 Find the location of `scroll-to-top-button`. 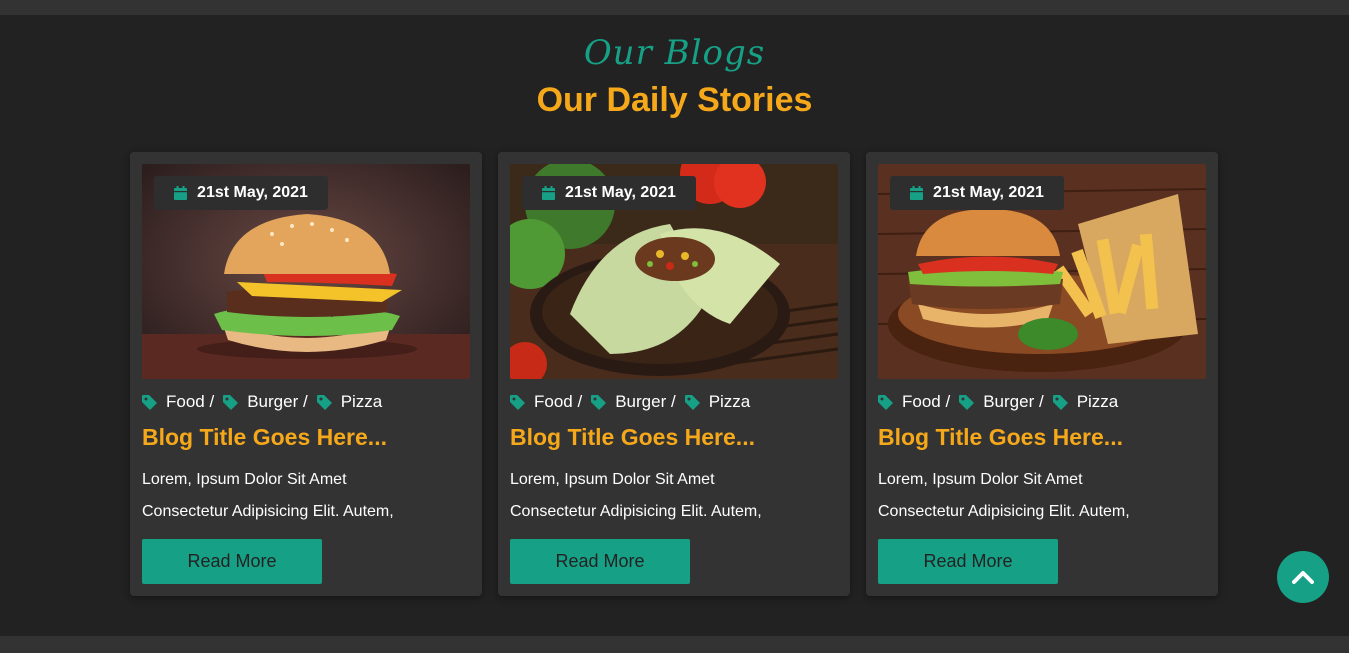

scroll-to-top-button is located at coordinates (1303, 577).